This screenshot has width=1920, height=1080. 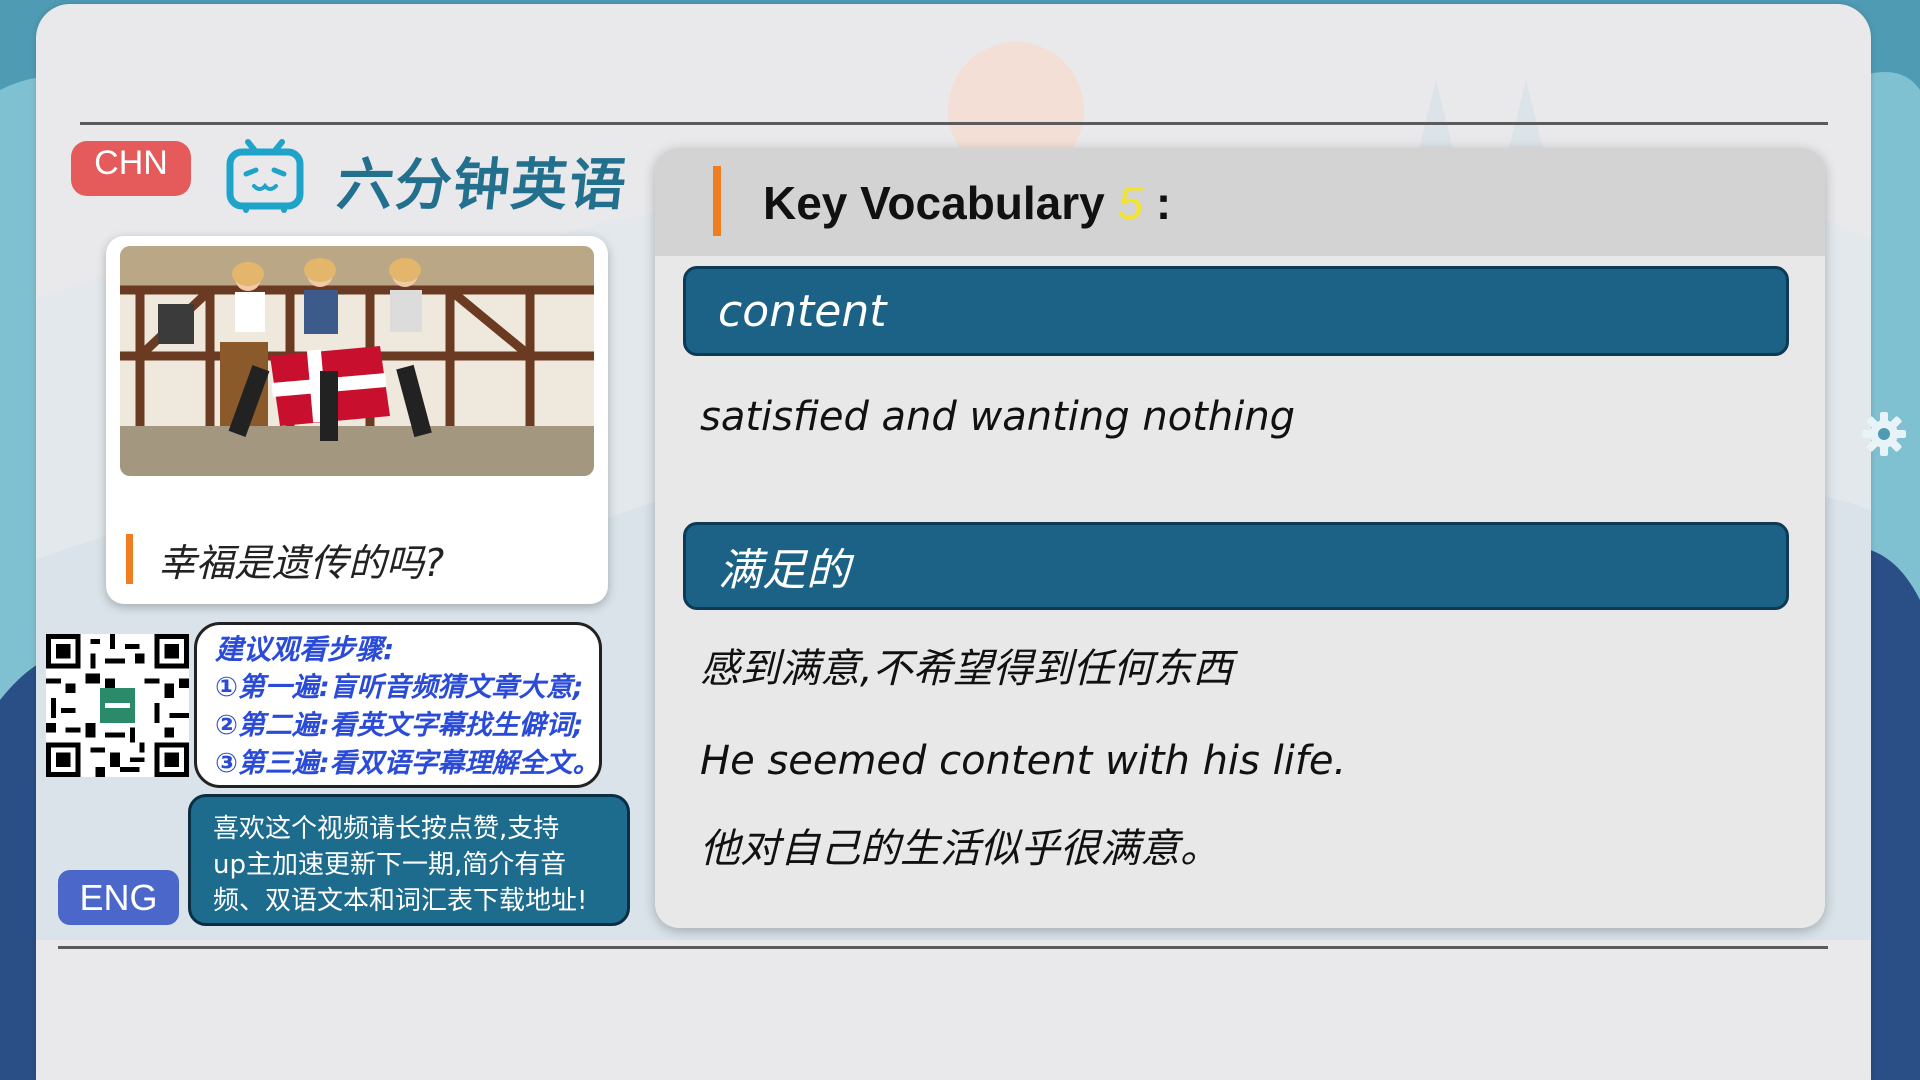 I want to click on episode-photo, so click(x=357, y=361).